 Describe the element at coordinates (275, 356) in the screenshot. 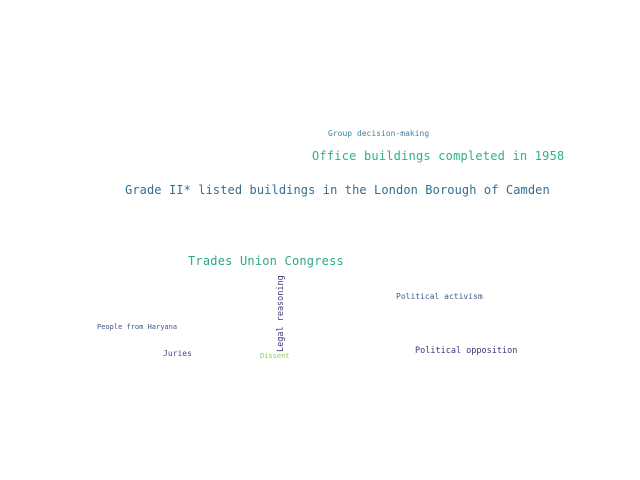

I see `word-dissent: Dissent` at that location.